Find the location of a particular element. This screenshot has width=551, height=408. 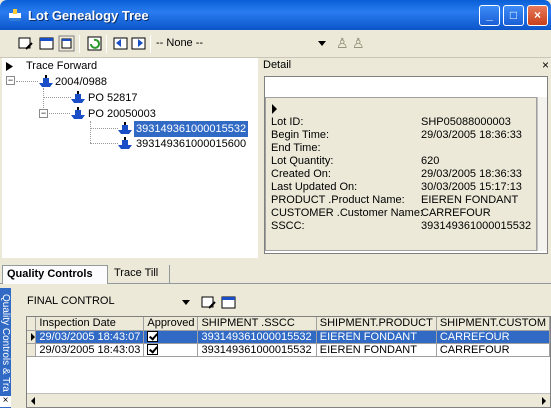

tree-node-label: PO 52817 is located at coordinates (113, 98).